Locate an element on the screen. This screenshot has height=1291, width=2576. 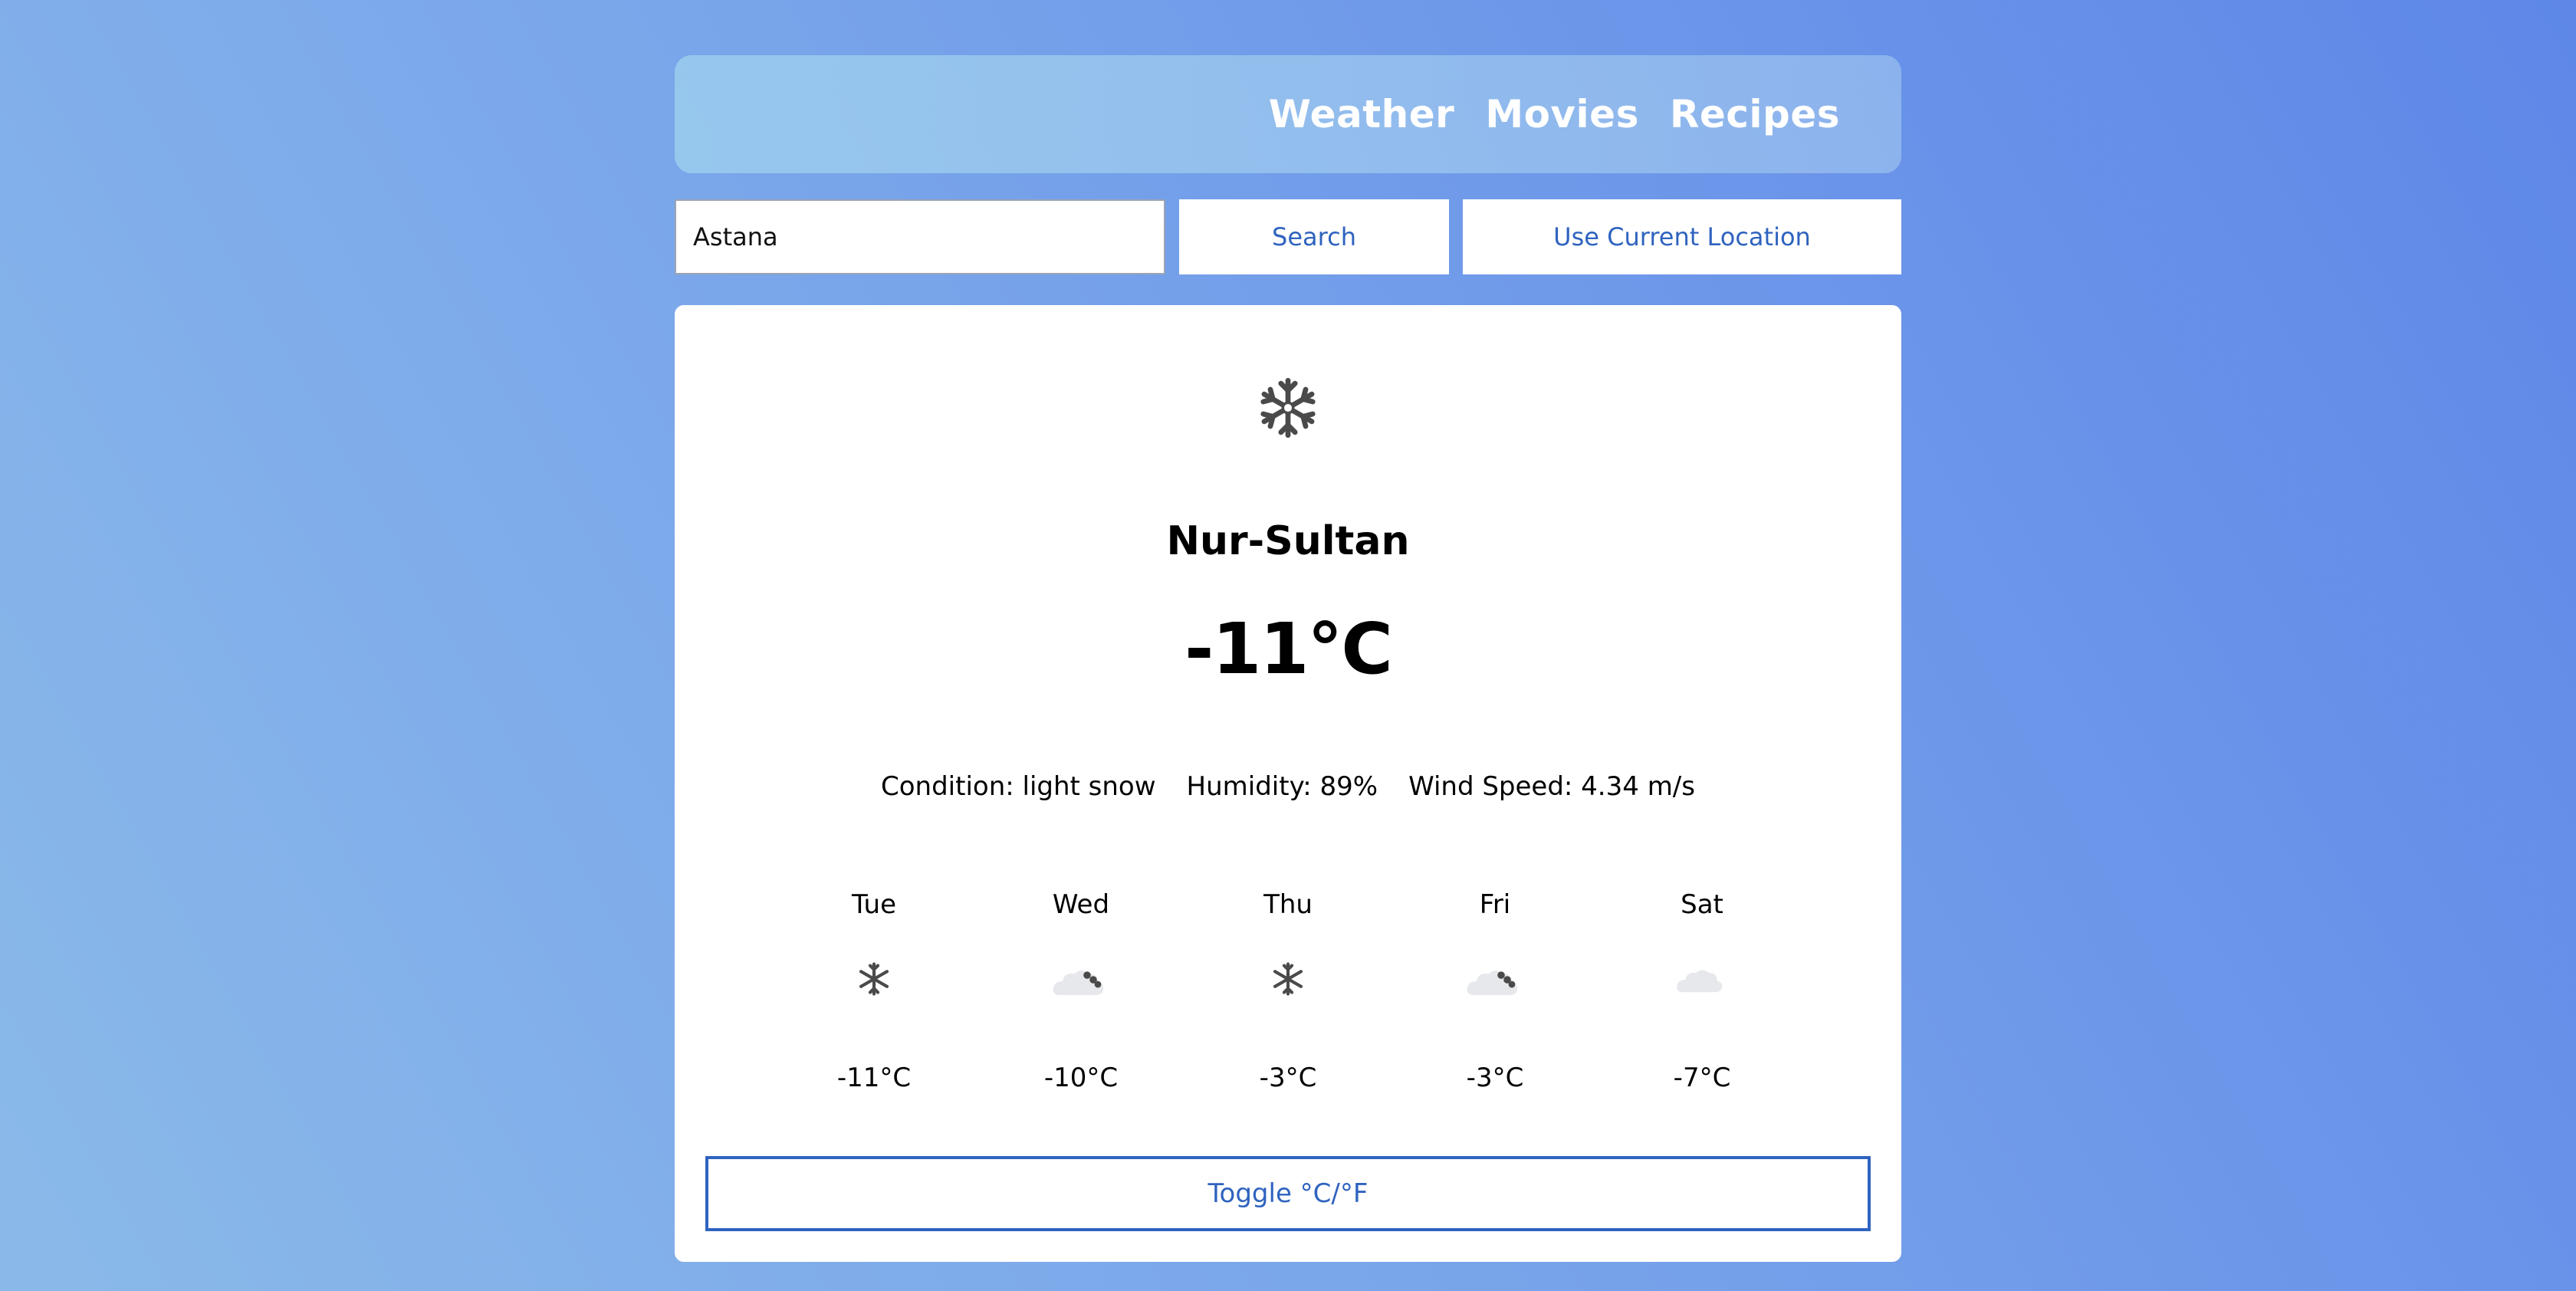
wind-speed-text: Wind Speed: 4.34 m/s is located at coordinates (1551, 787).